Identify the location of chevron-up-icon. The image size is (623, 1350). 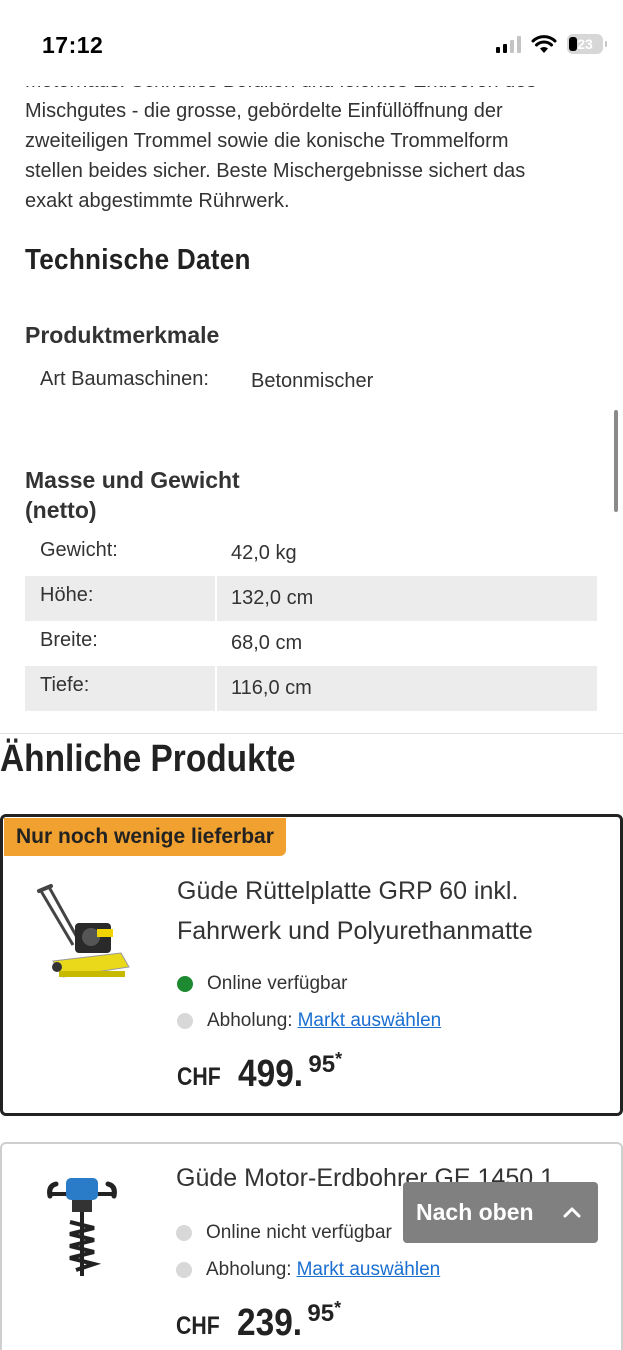
(572, 1212).